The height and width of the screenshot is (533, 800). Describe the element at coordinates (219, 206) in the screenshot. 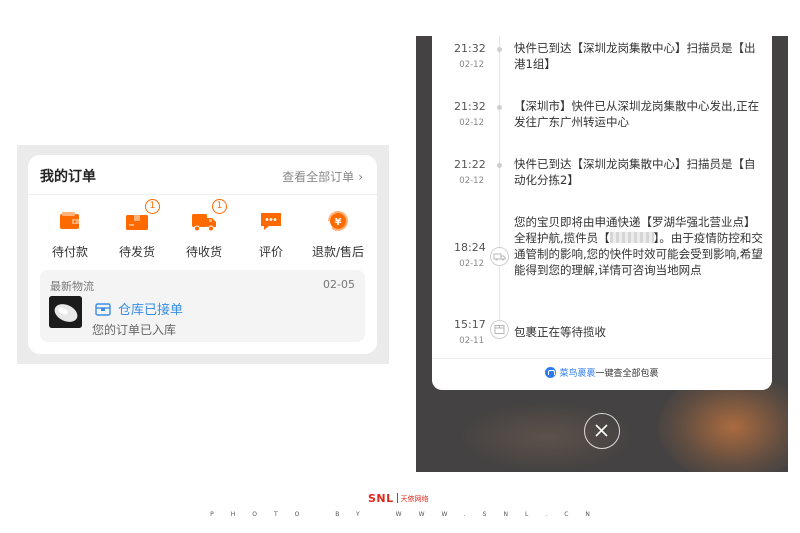

I see `pending-receipt-badge: 1` at that location.